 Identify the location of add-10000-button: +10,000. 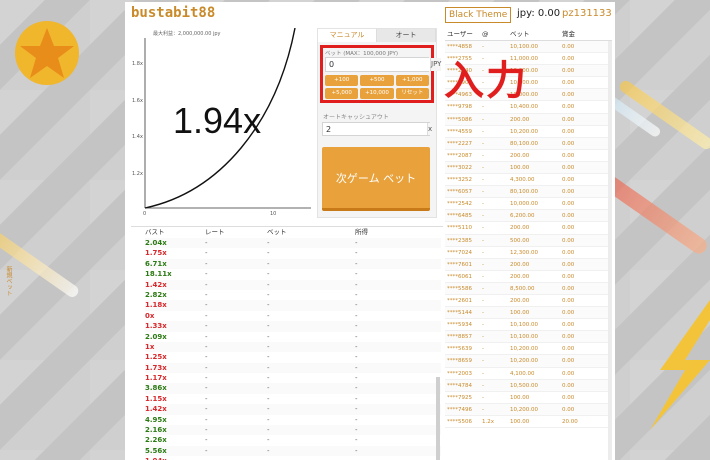
(377, 93).